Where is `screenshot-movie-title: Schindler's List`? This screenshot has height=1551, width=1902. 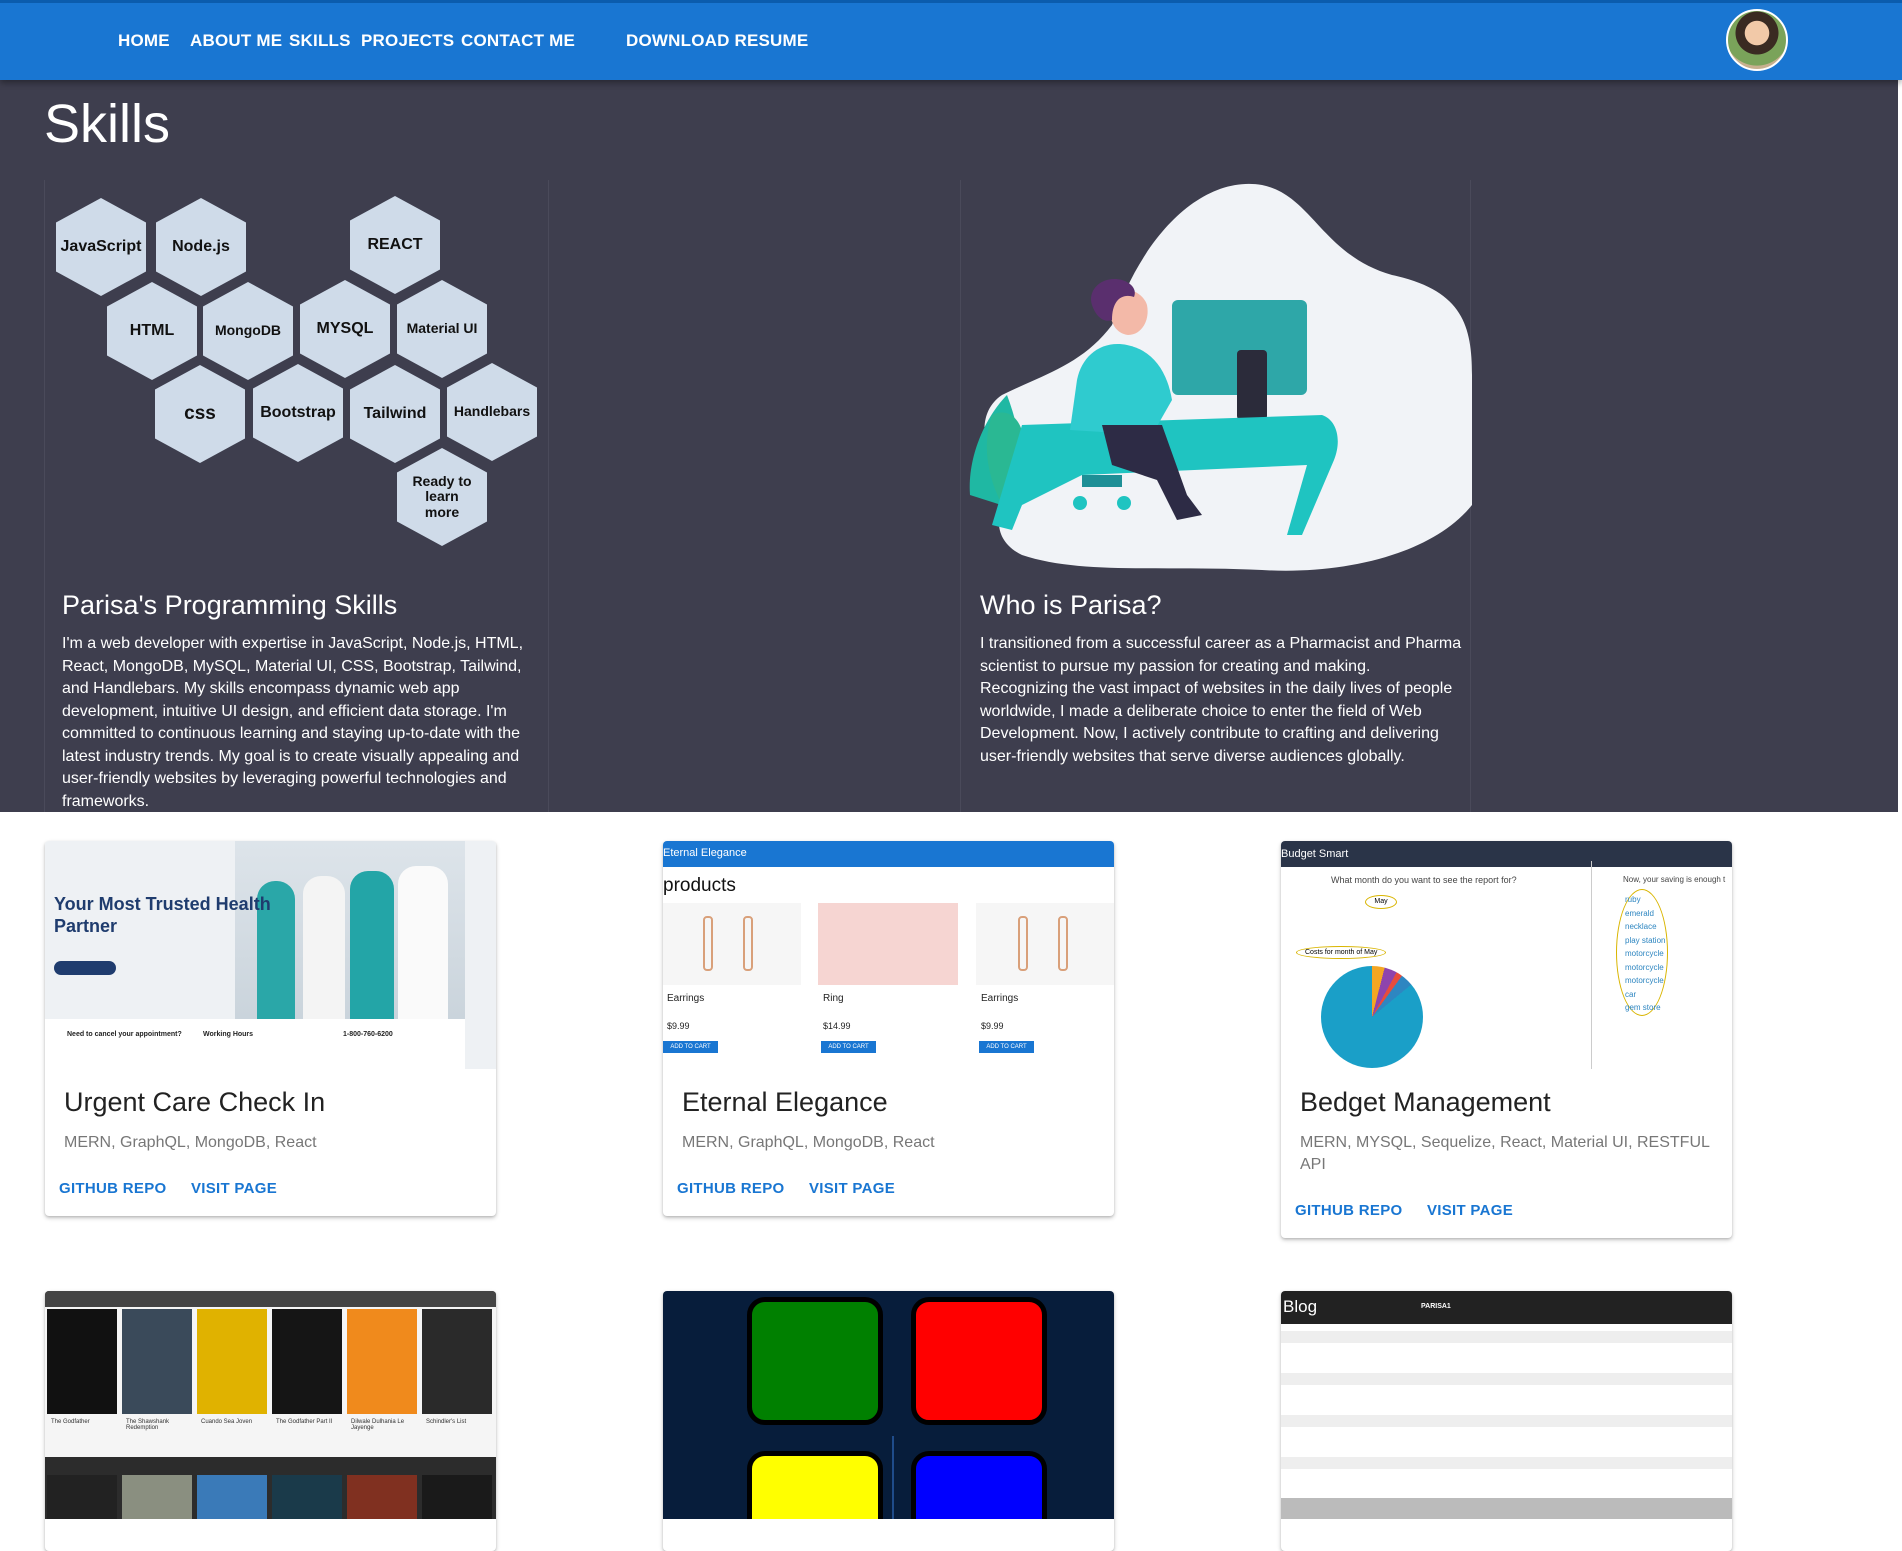
screenshot-movie-title: Schindler's List is located at coordinates (446, 1422).